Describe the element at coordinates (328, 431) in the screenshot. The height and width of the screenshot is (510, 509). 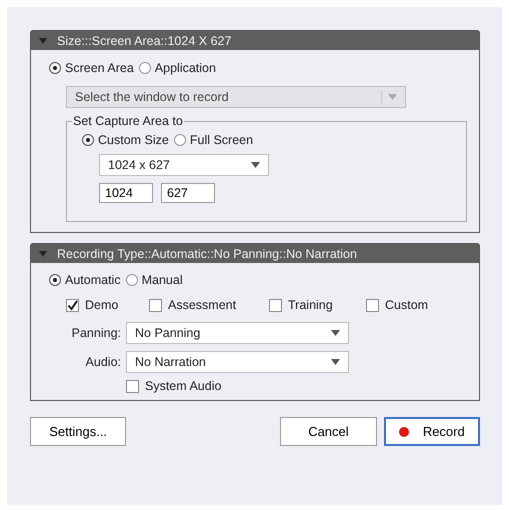
I see `dialog-button: Cancel` at that location.